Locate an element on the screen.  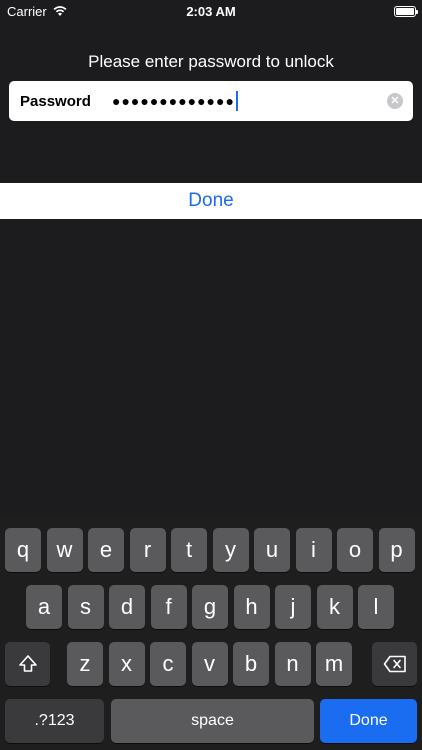
key-i: i is located at coordinates (313, 550).